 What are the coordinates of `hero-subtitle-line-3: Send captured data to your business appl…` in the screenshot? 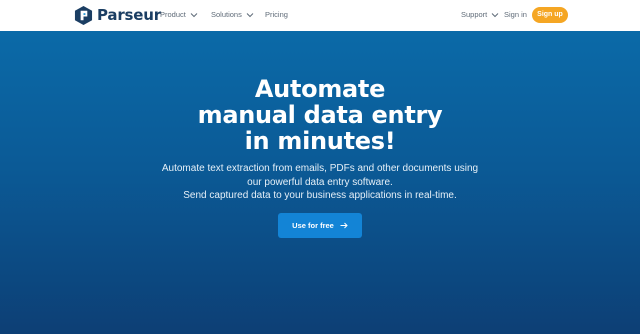 It's located at (320, 195).